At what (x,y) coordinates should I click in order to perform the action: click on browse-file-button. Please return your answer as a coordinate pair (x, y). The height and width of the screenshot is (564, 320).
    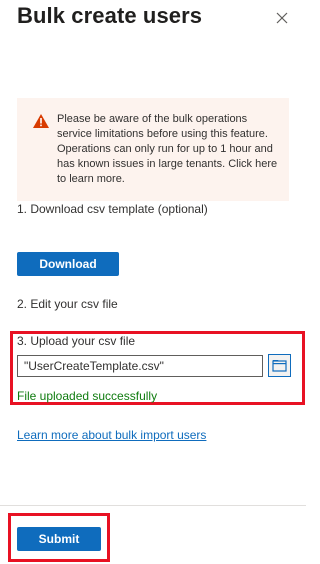
    Looking at the image, I should click on (279, 365).